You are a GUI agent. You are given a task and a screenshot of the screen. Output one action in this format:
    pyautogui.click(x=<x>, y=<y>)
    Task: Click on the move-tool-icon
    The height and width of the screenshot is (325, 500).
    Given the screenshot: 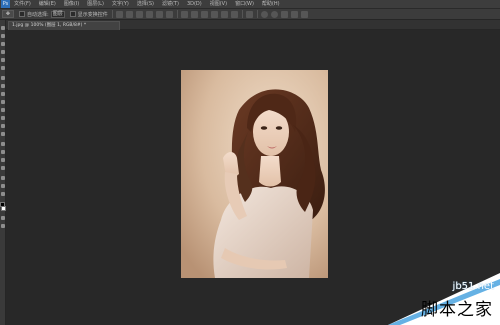 What is the action you would take?
    pyautogui.click(x=3, y=28)
    